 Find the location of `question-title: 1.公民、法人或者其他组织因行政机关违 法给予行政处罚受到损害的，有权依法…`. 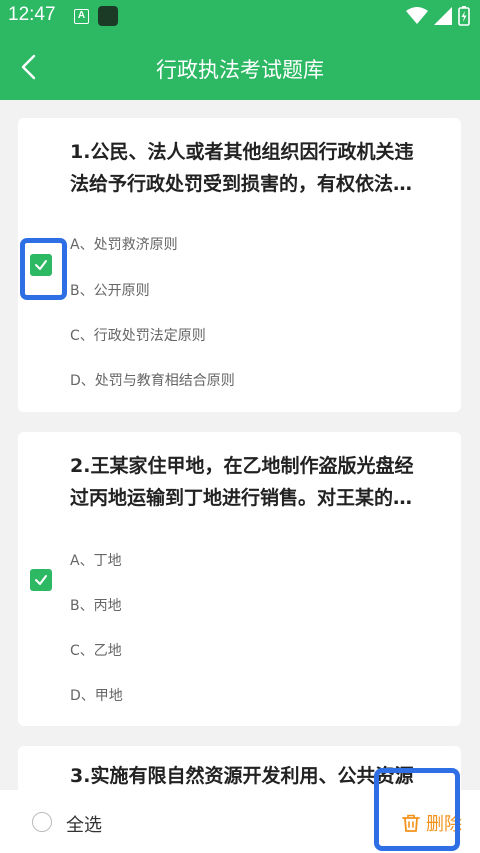

question-title: 1.公民、法人或者其他组织因行政机关违 法给予行政处罚受到损害的，有权依法… is located at coordinates (255, 168).